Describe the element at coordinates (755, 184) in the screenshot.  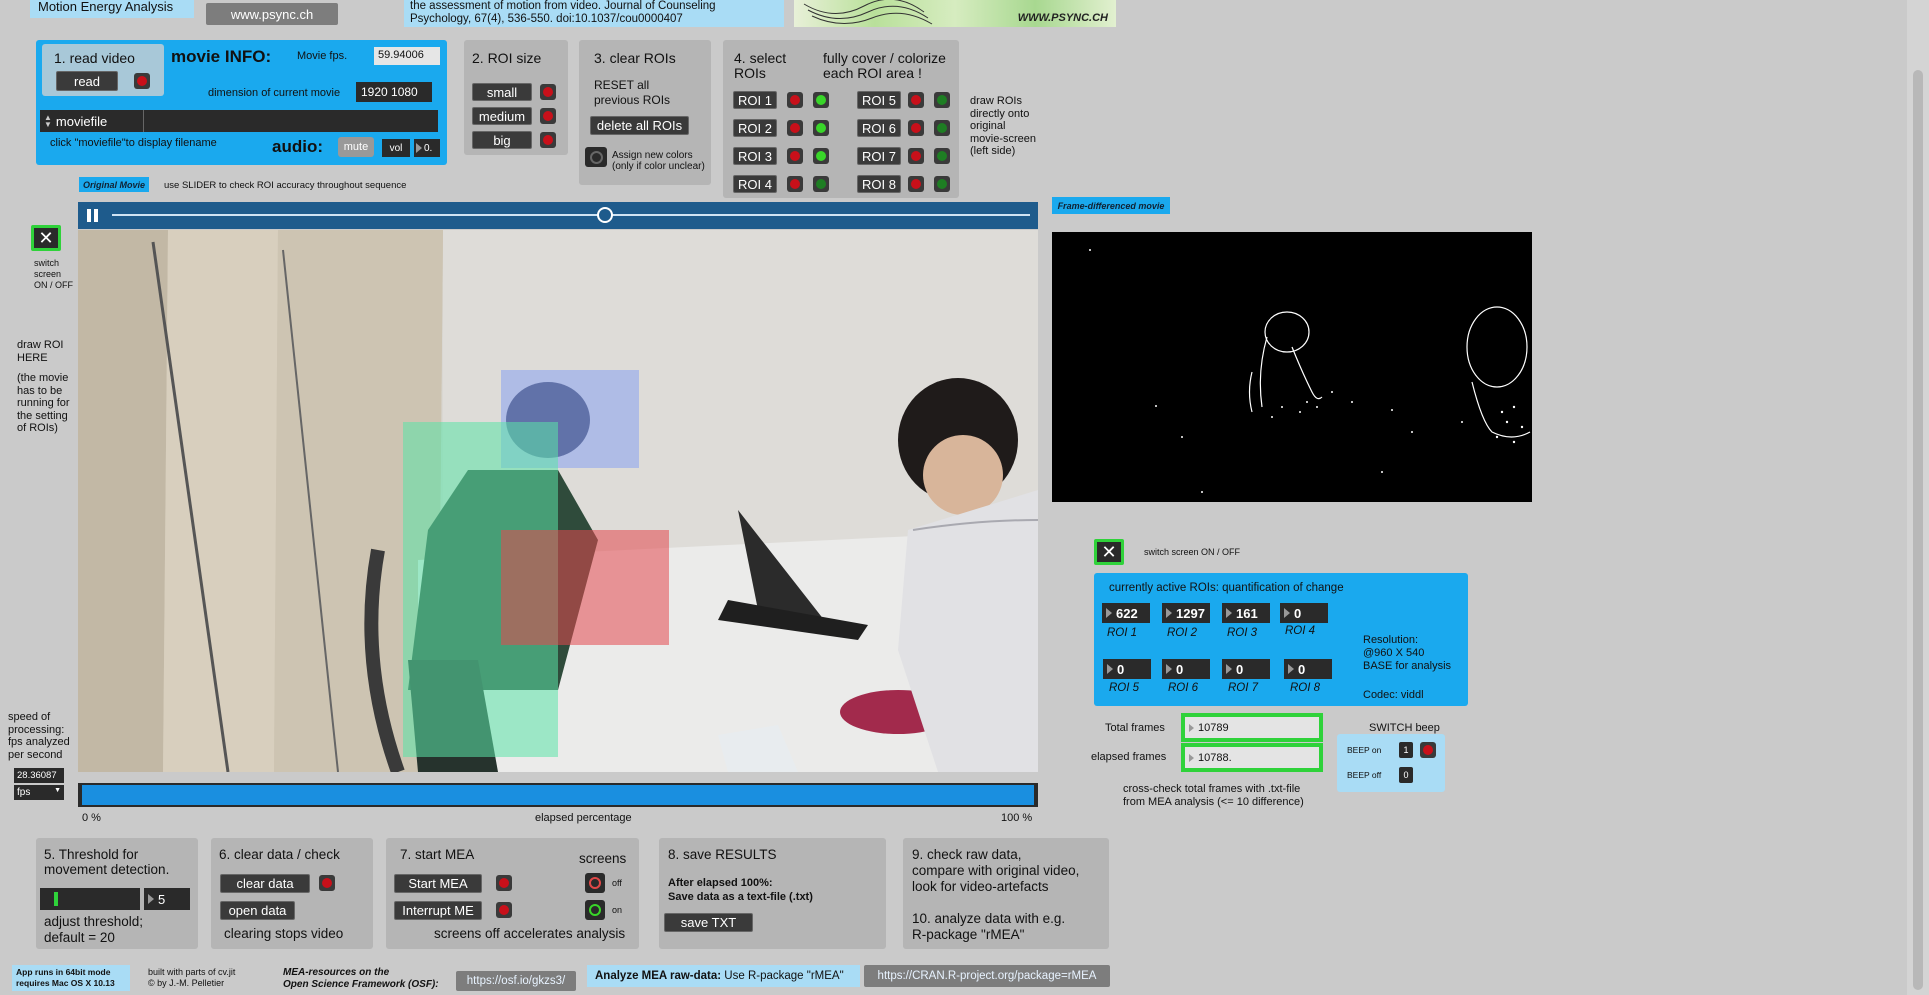
I see `roi-4-button: ROI 4` at that location.